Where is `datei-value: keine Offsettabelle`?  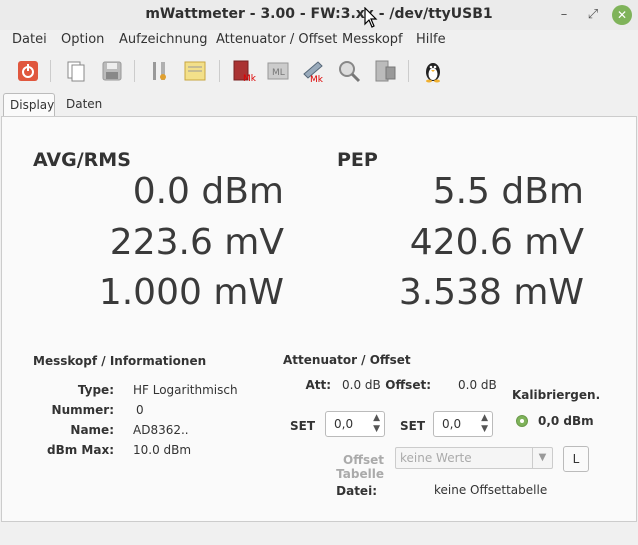 datei-value: keine Offsettabelle is located at coordinates (491, 490).